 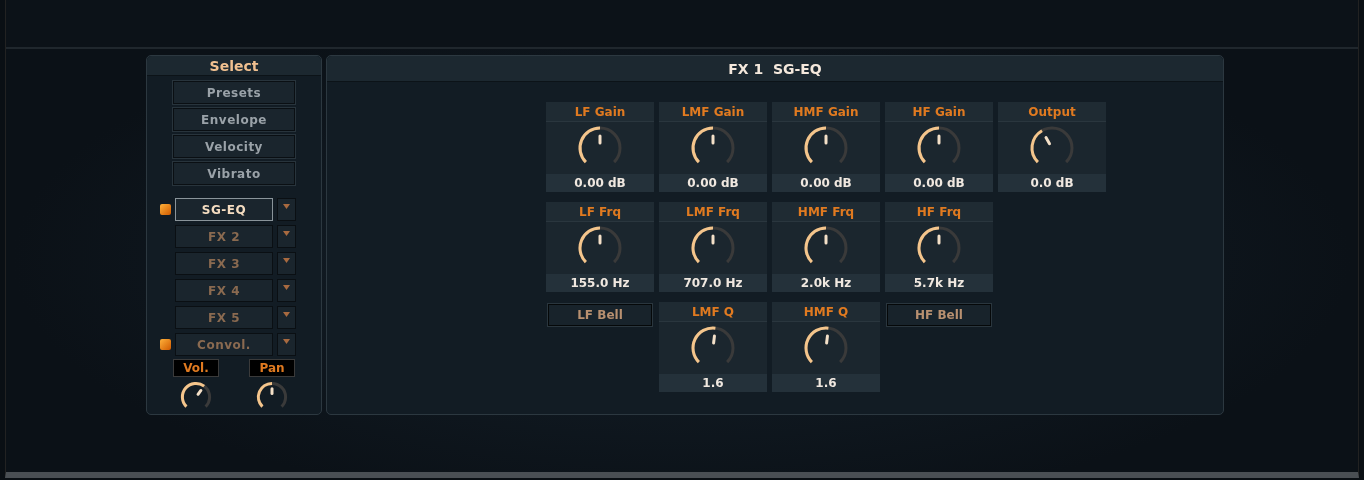 I want to click on parameter-value: 155.0 Hz, so click(x=600, y=283).